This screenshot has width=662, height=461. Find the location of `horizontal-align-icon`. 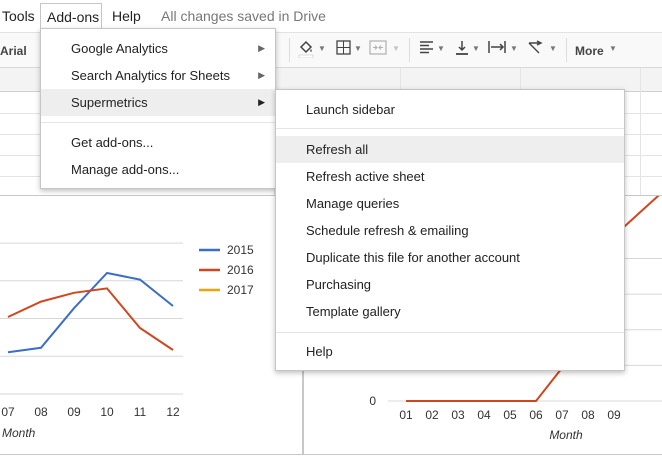

horizontal-align-icon is located at coordinates (426, 49).